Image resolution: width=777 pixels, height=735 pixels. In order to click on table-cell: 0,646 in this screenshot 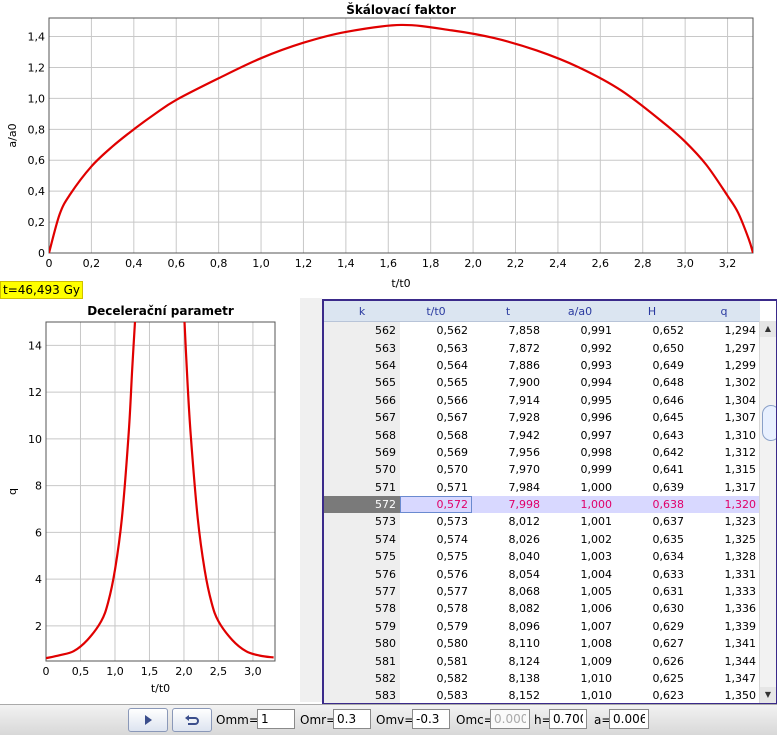, I will do `click(652, 400)`.